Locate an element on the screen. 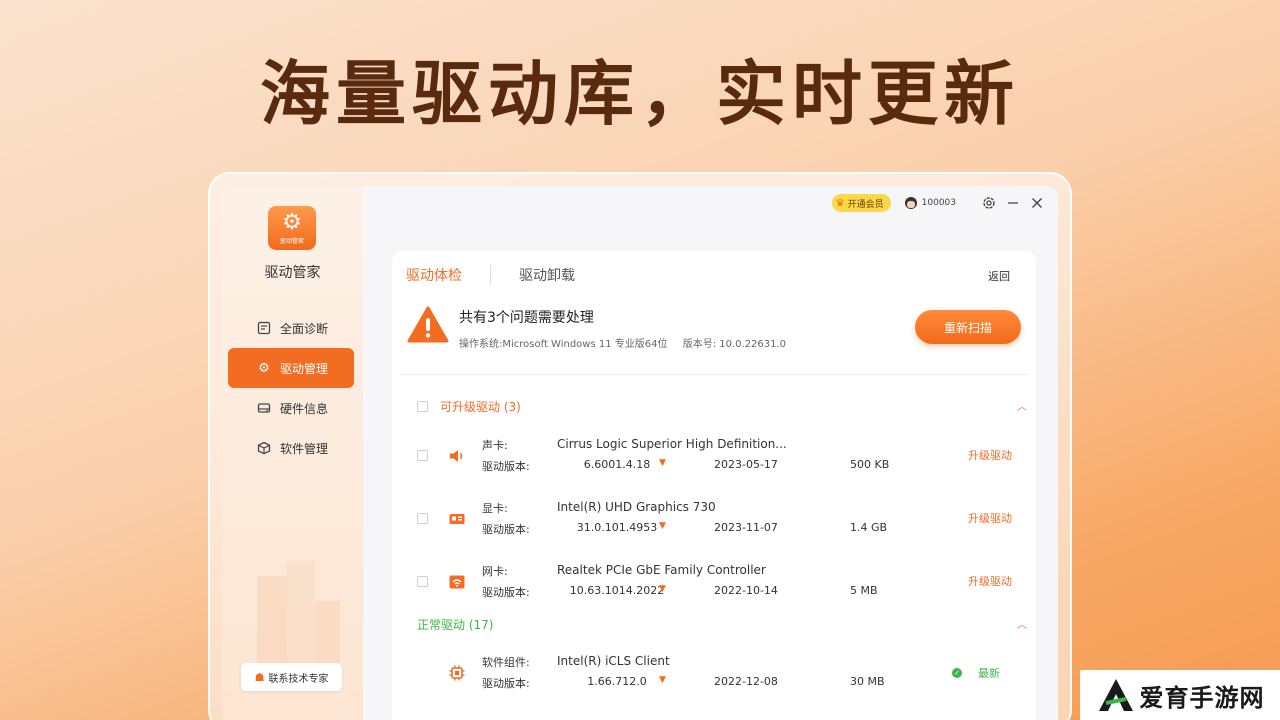 Image resolution: width=1280 pixels, height=720 pixels. driver-size: 5 MB is located at coordinates (864, 590).